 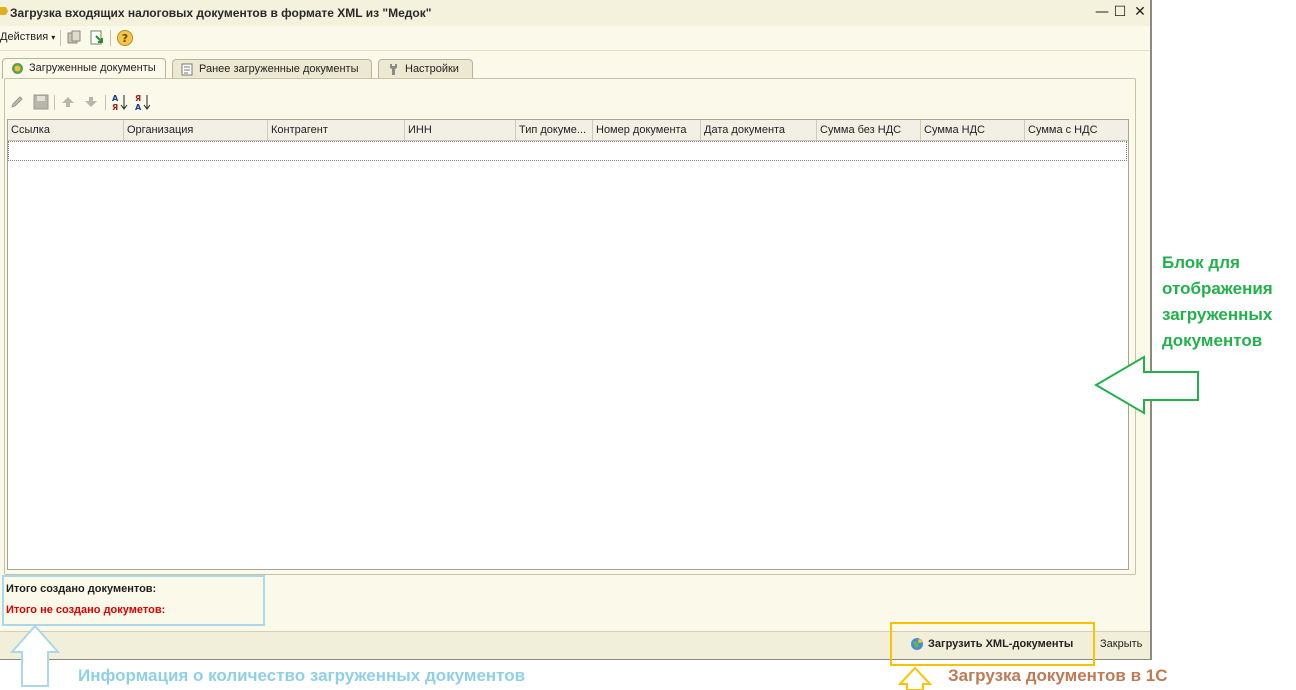 What do you see at coordinates (17, 102) in the screenshot?
I see `edit-icon` at bounding box center [17, 102].